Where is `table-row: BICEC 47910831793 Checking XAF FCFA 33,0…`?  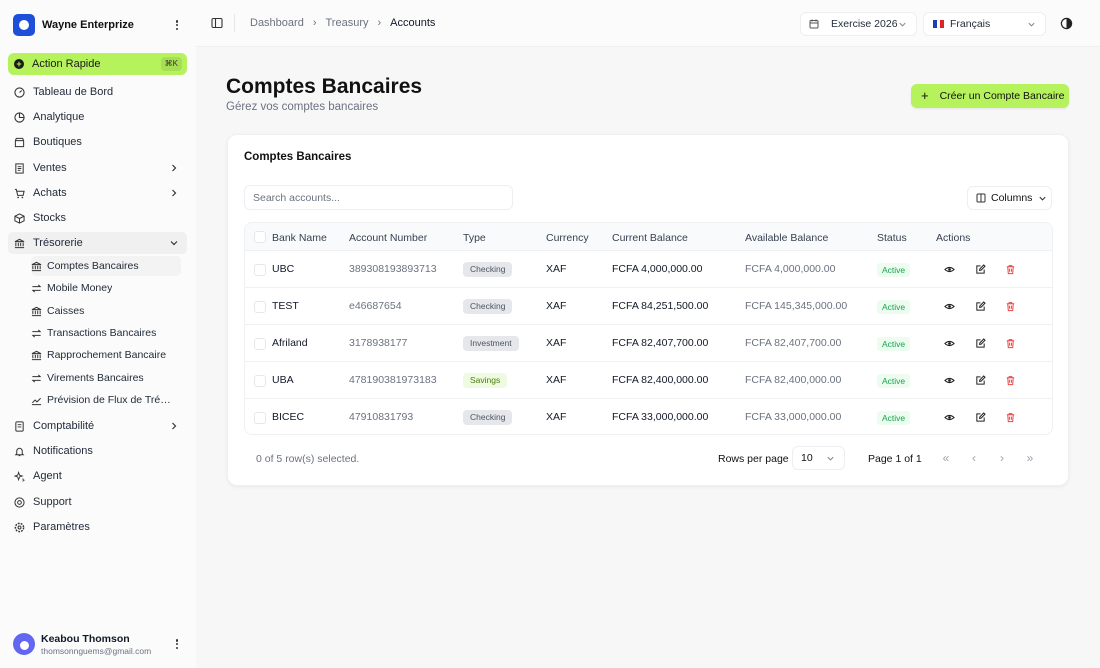
table-row: BICEC 47910831793 Checking XAF FCFA 33,0… is located at coordinates (648, 416).